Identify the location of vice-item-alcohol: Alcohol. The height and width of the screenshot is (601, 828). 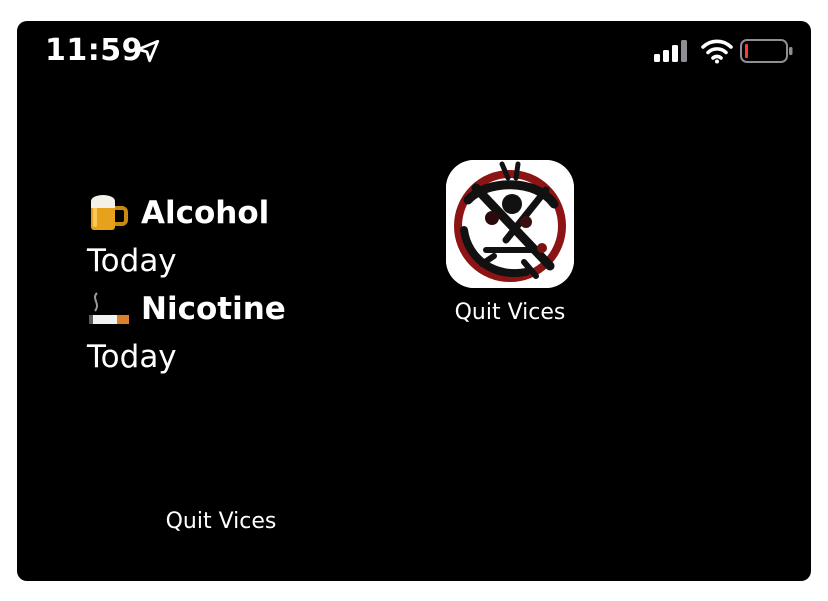
(237, 213).